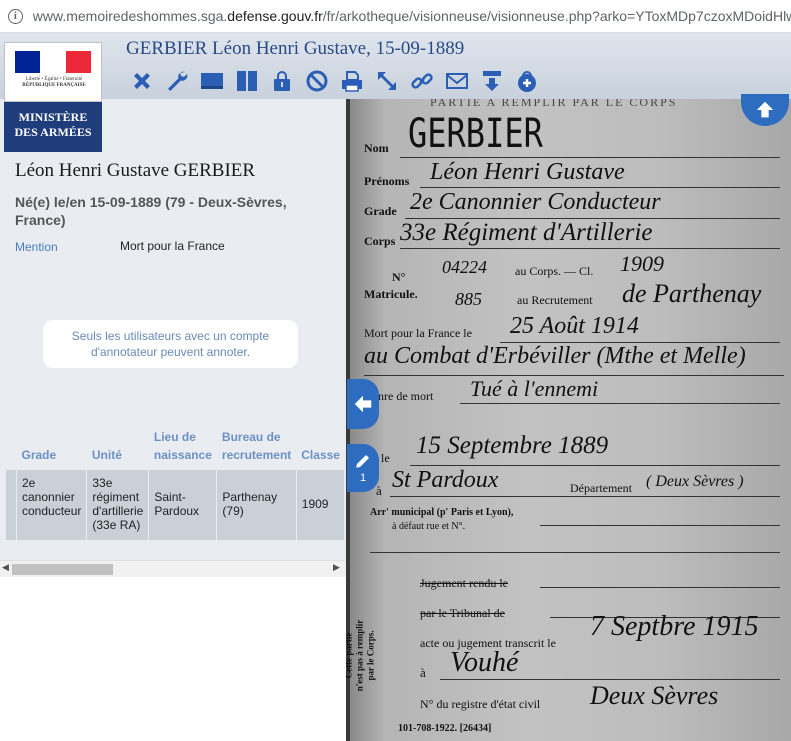 The width and height of the screenshot is (791, 741). I want to click on flag-icon, so click(53, 62).